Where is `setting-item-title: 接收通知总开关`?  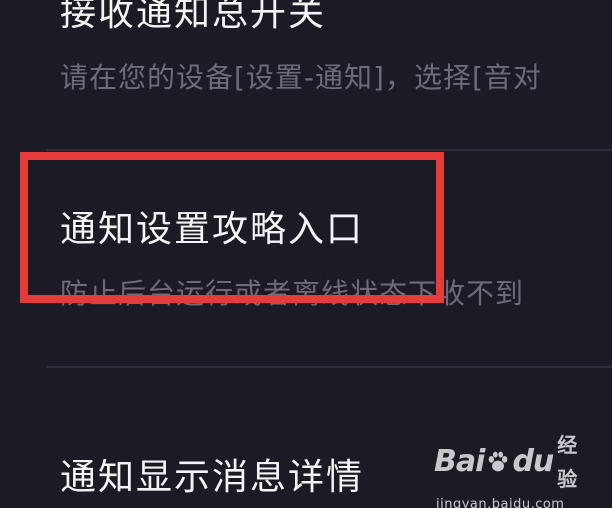
setting-item-title: 接收通知总开关 is located at coordinates (193, 17).